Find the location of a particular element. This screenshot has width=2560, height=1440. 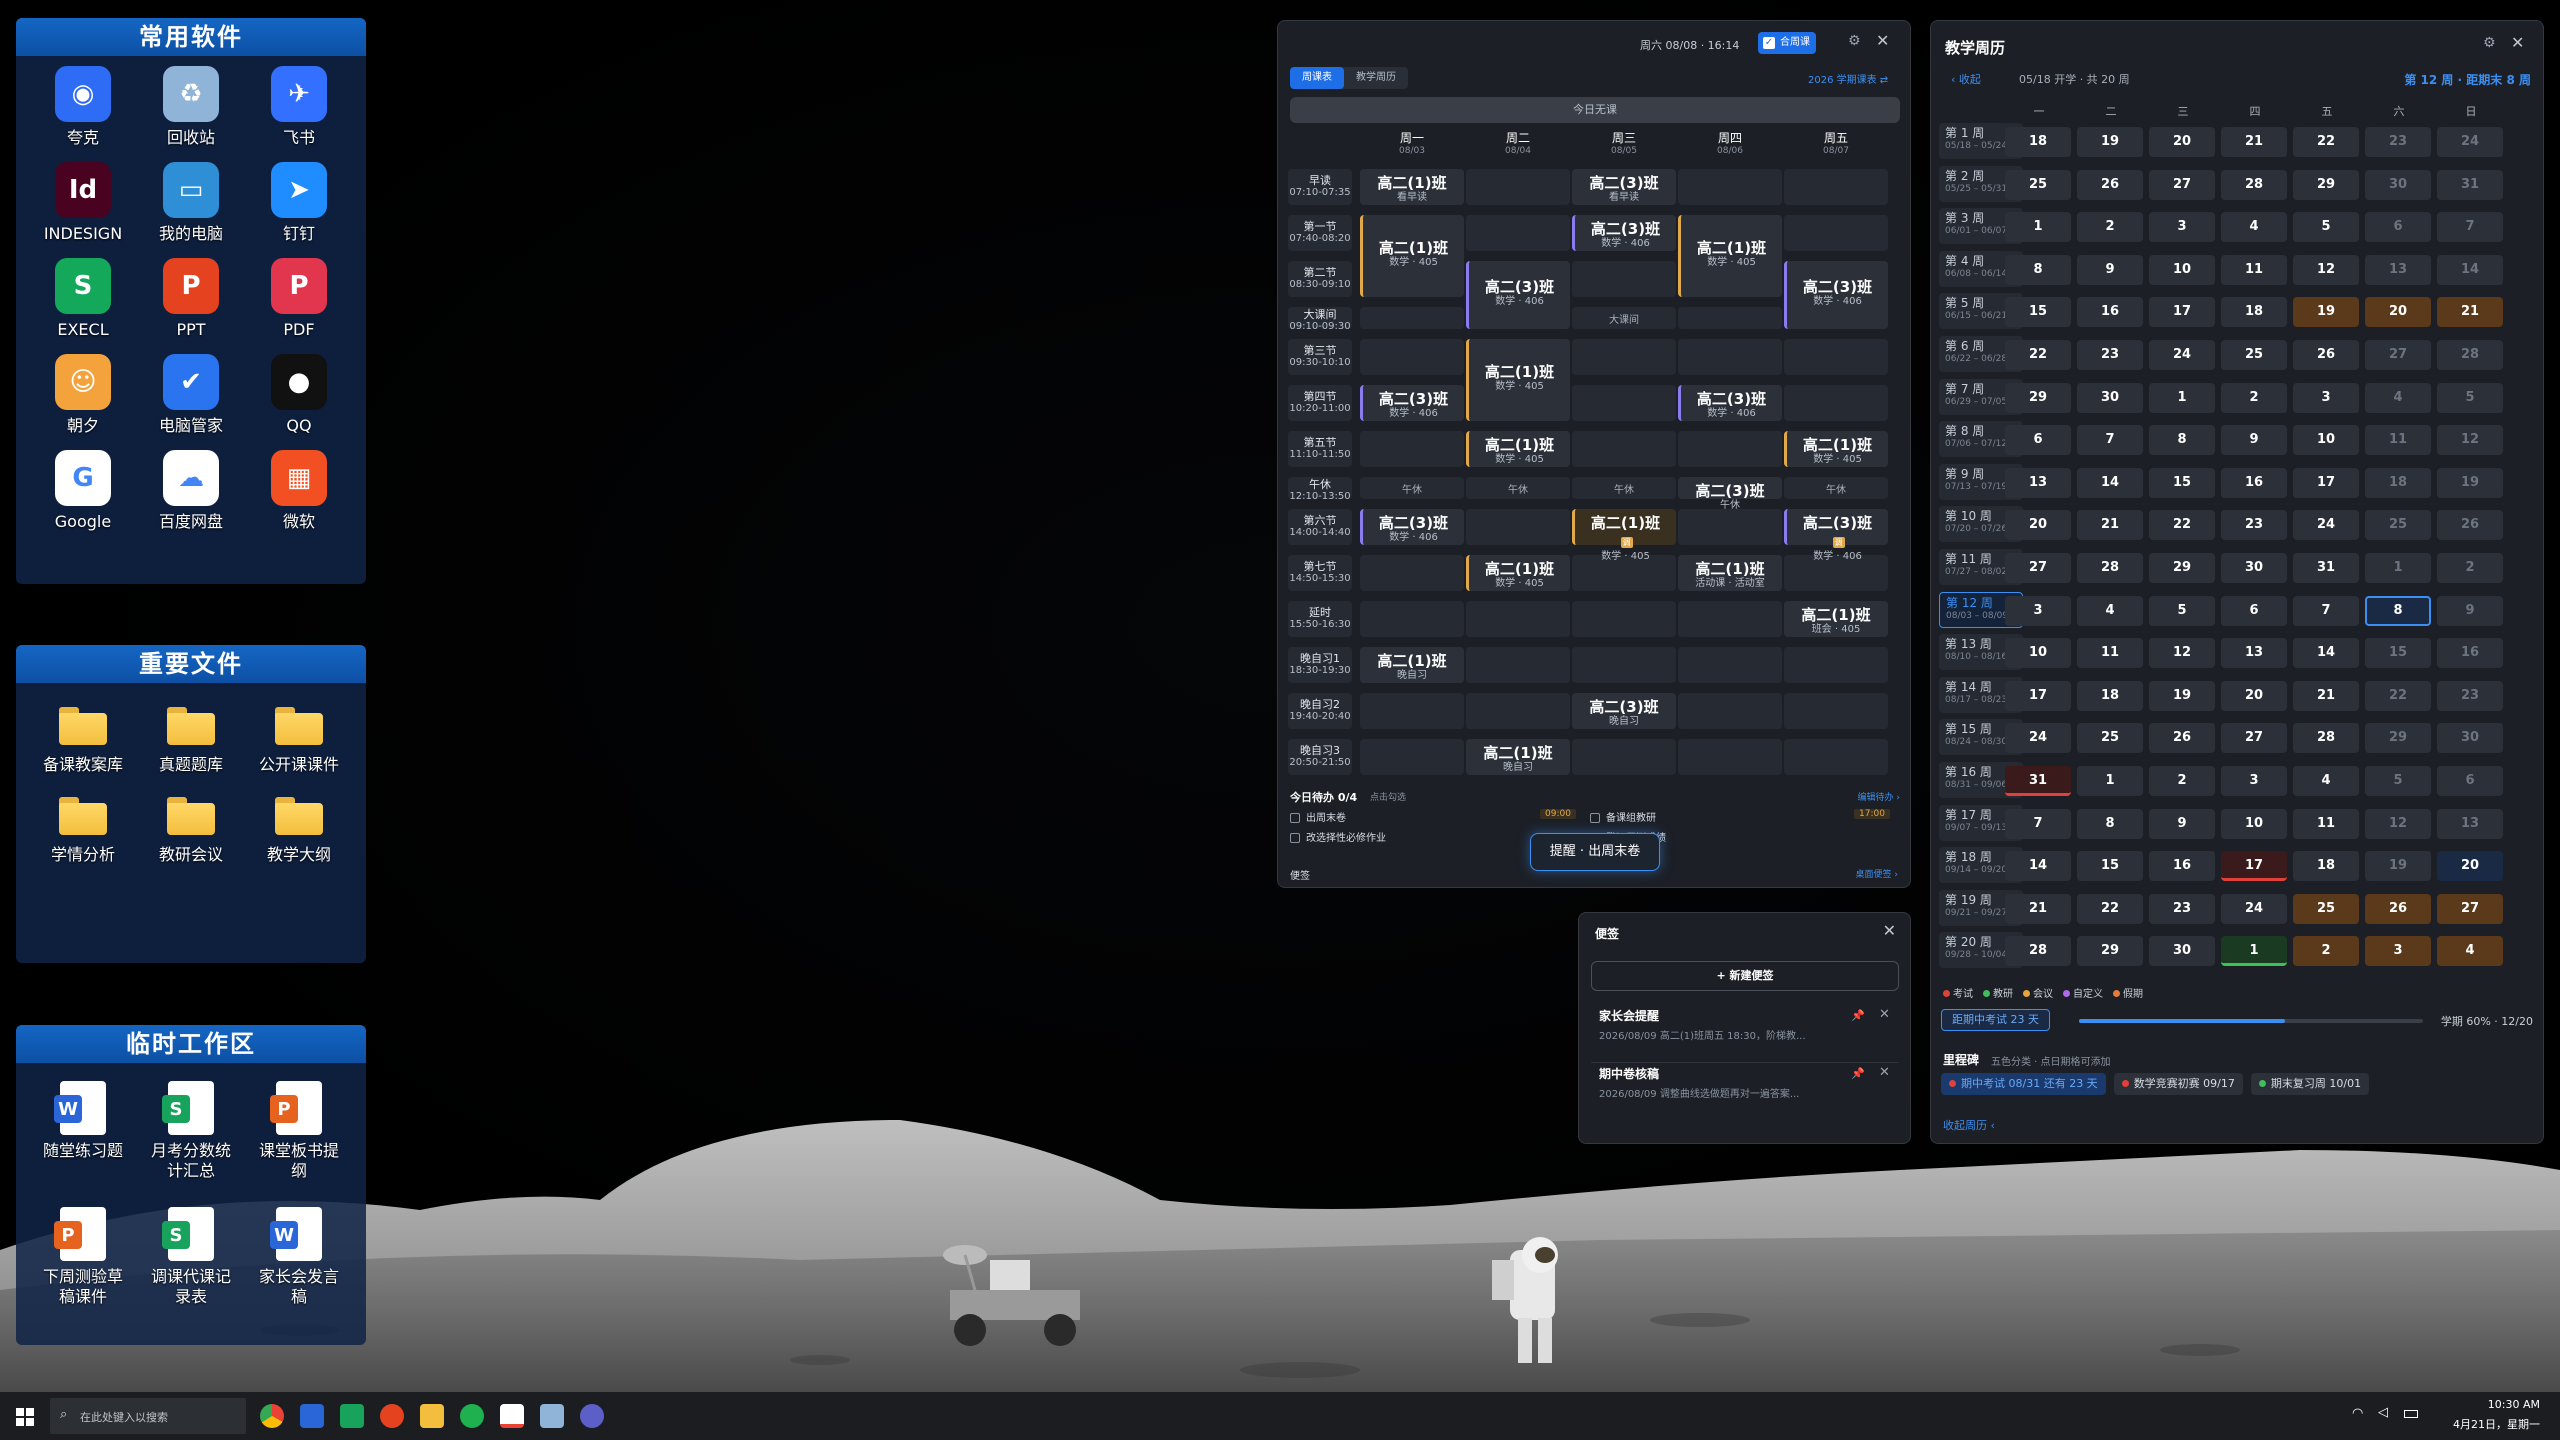

app-shortcut: ▦ 微软 is located at coordinates (299, 498).